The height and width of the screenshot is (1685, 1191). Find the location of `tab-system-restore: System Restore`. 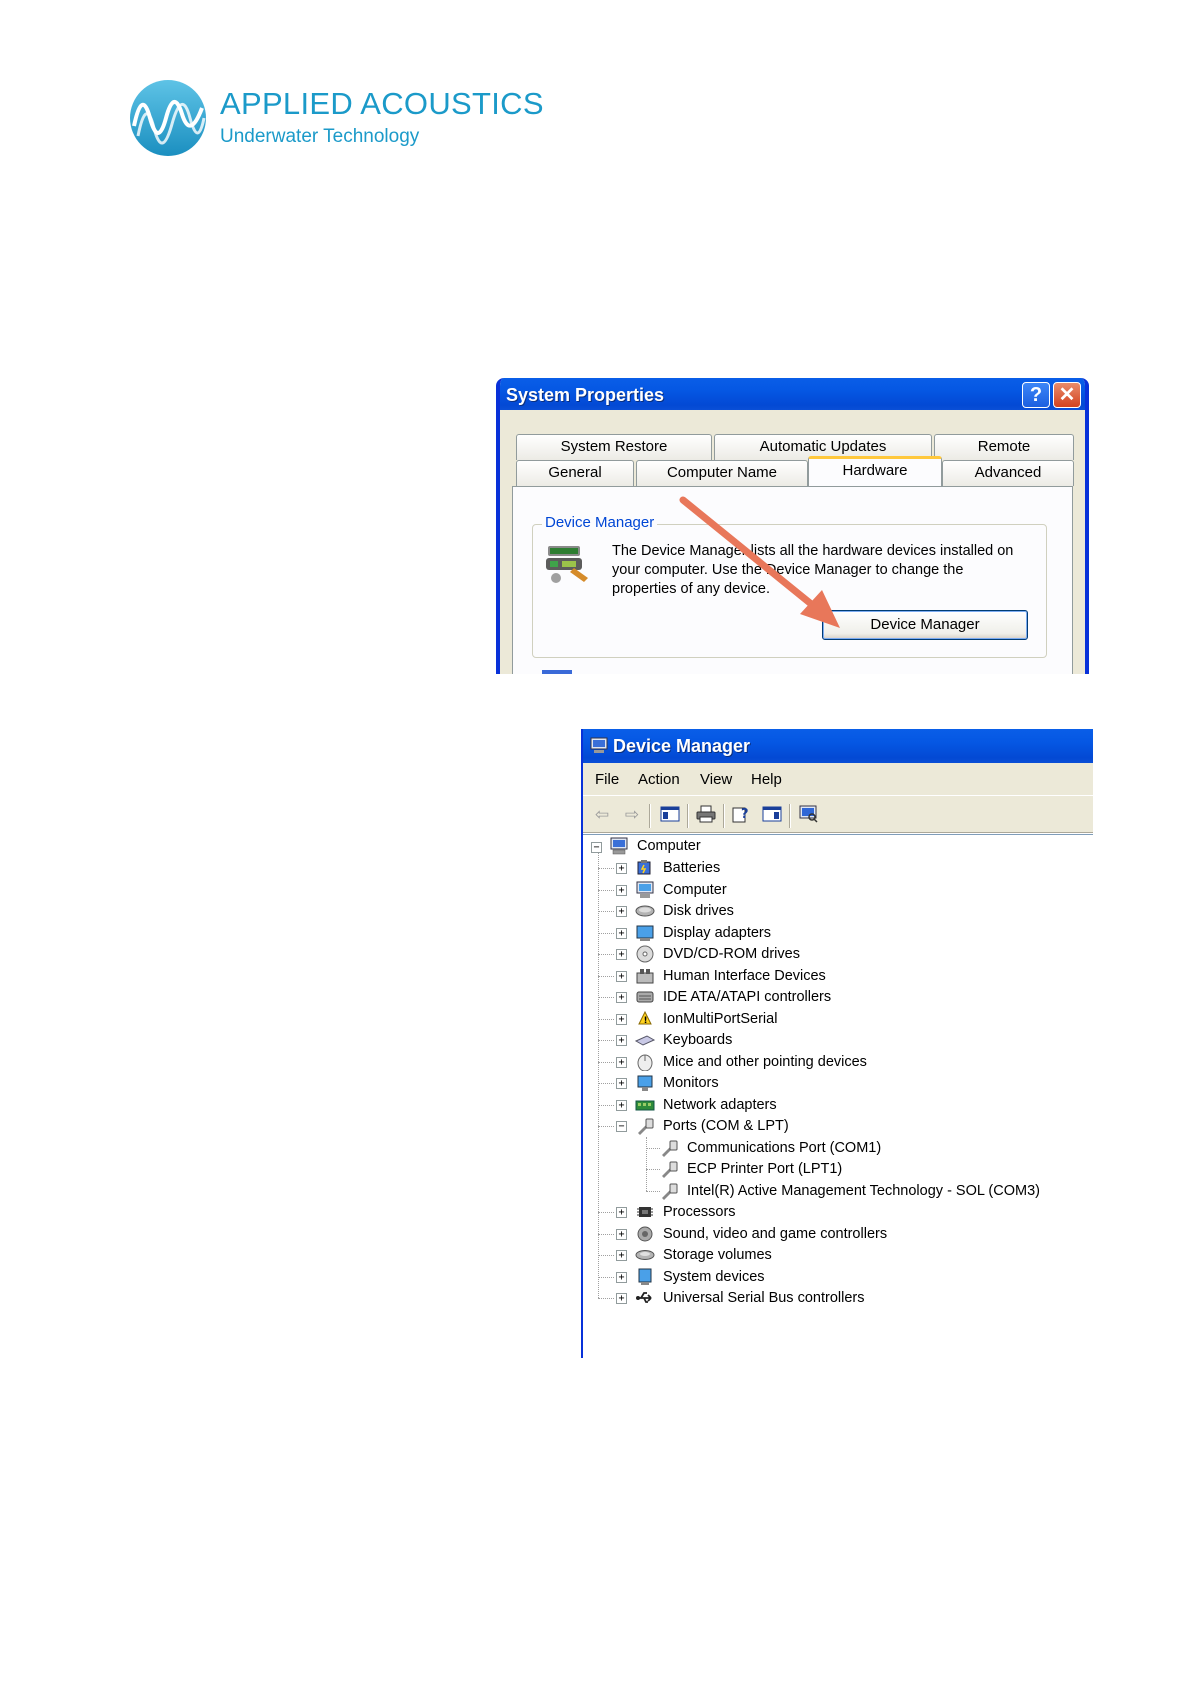

tab-system-restore: System Restore is located at coordinates (614, 447).